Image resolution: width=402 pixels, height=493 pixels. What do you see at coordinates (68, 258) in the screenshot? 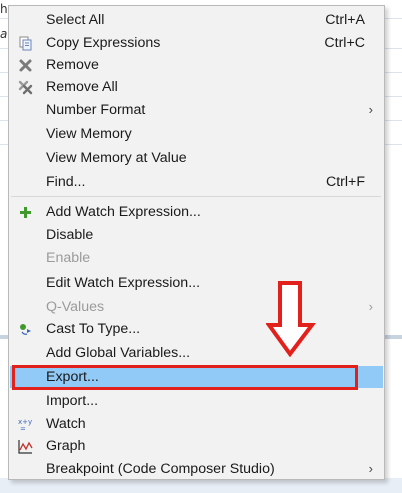
I see `menu-item-label: Enable` at bounding box center [68, 258].